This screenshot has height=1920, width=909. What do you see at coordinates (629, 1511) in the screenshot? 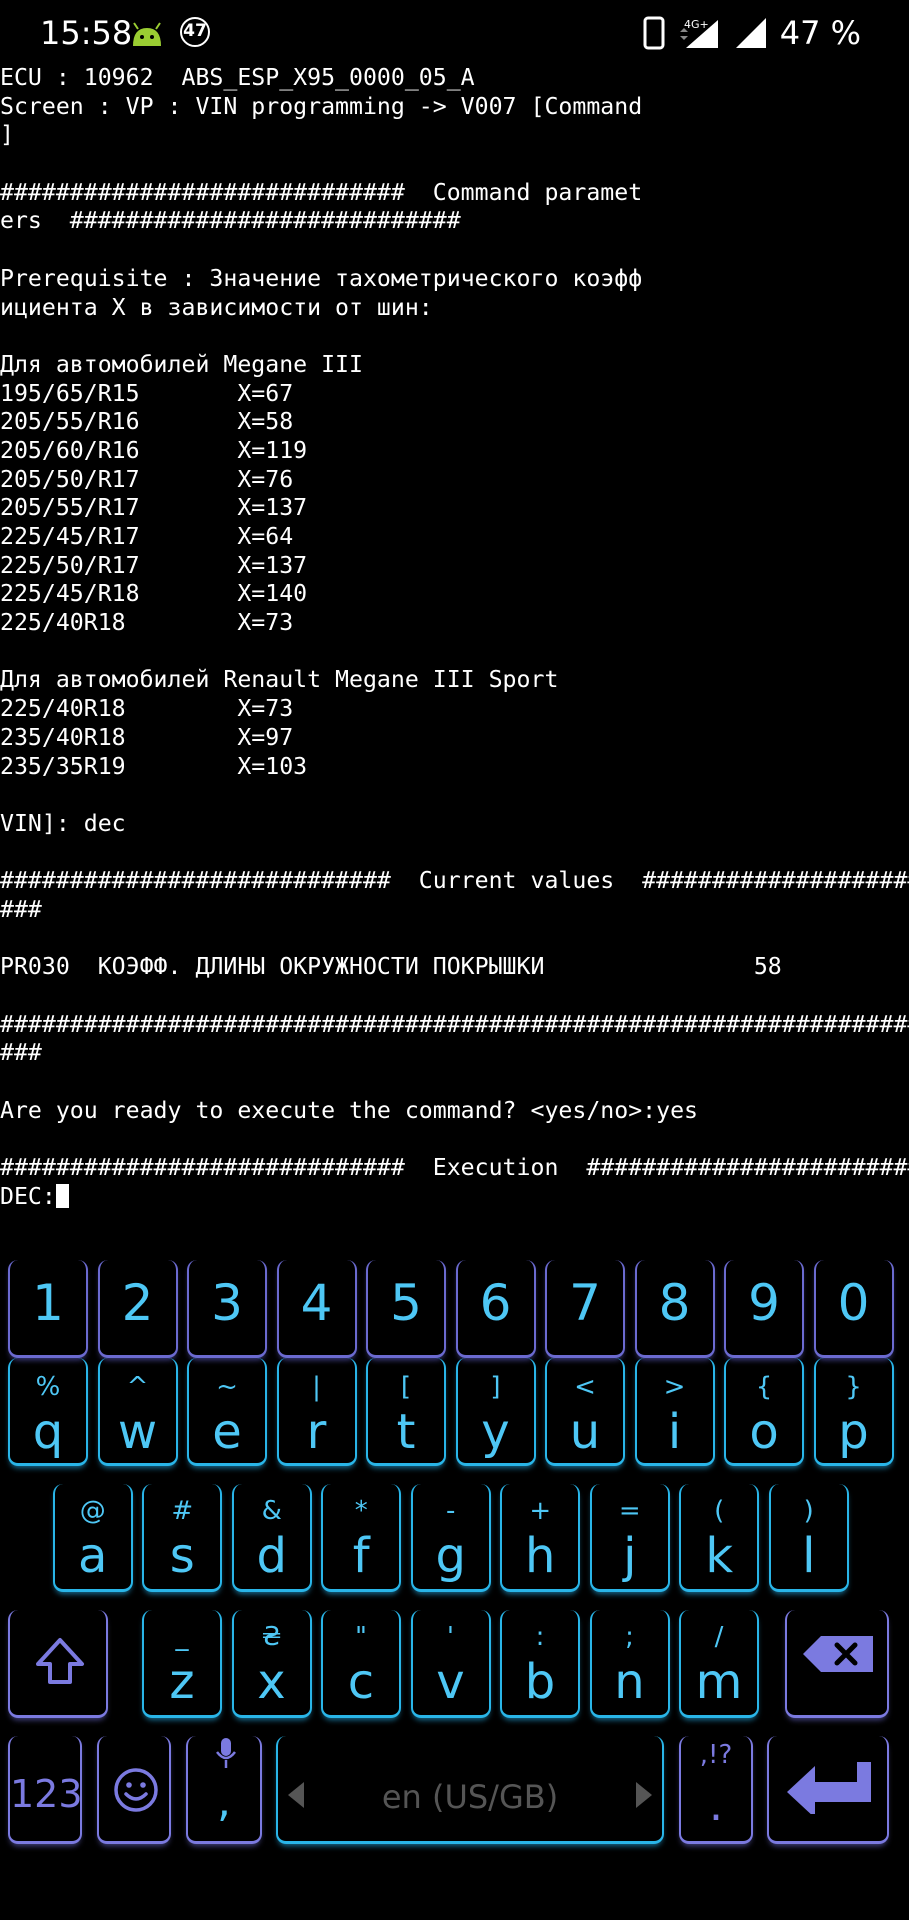
I see `key-alt-label: =` at bounding box center [629, 1511].